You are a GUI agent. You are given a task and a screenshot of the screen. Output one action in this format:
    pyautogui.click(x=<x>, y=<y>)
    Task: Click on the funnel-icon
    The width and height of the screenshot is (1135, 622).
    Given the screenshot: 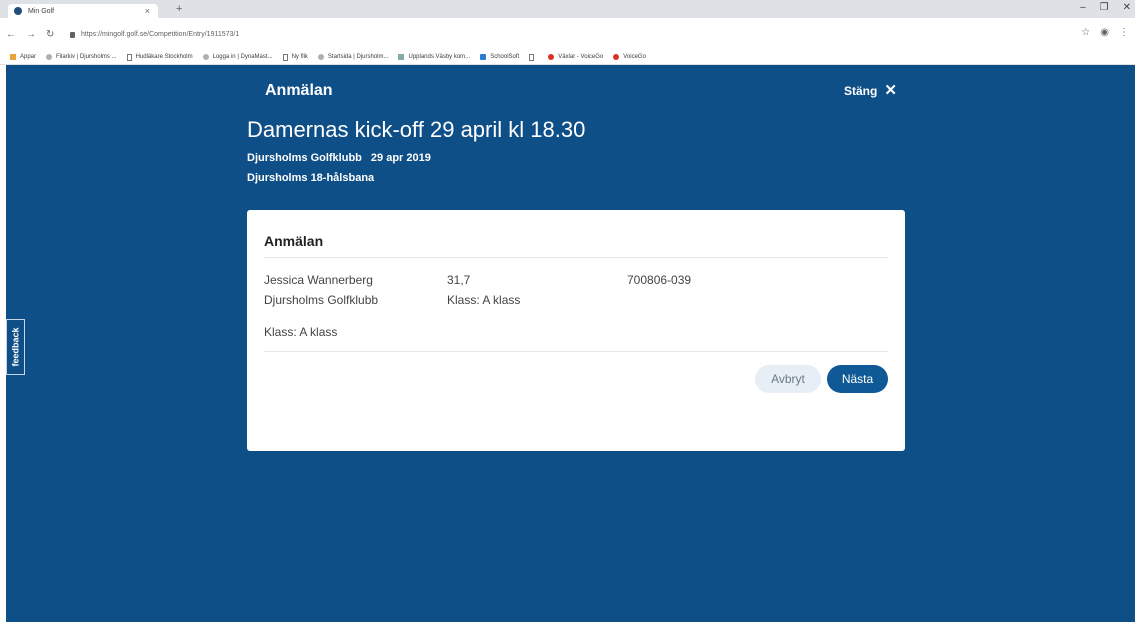 What is the action you would take?
    pyautogui.click(x=401, y=57)
    